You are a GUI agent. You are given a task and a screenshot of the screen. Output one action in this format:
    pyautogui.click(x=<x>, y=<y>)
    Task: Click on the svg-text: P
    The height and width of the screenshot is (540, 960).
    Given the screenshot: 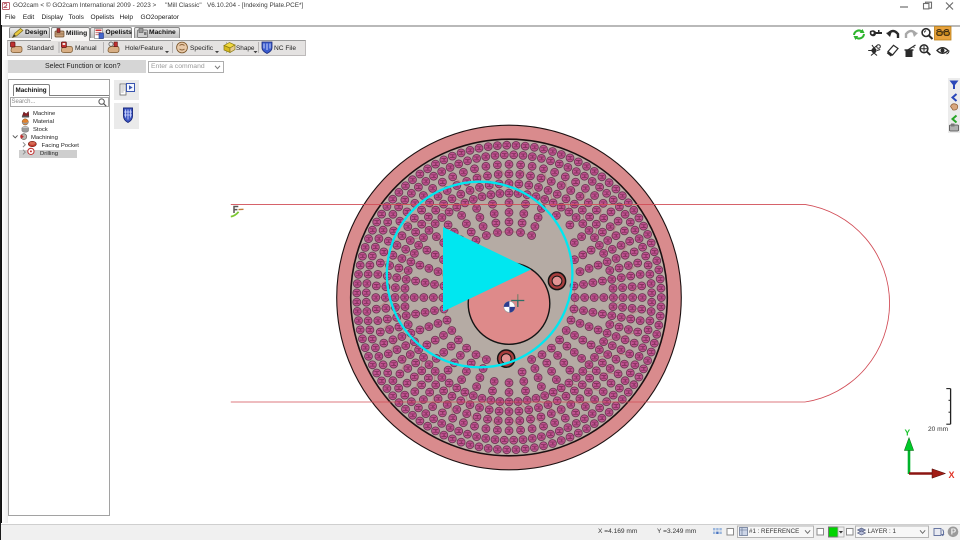 What is the action you would take?
    pyautogui.click(x=954, y=532)
    